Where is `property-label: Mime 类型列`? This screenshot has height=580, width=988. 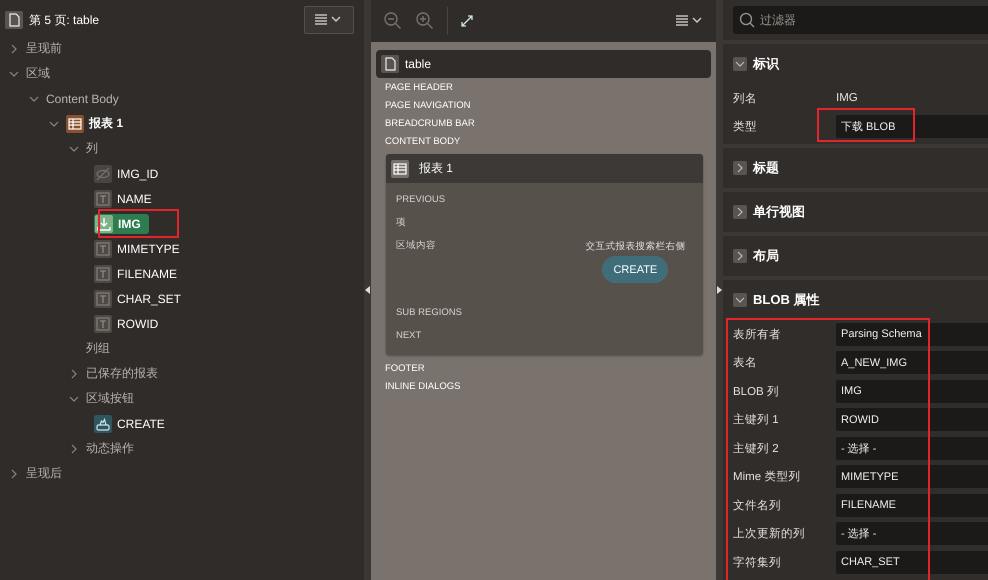 property-label: Mime 类型列 is located at coordinates (767, 477).